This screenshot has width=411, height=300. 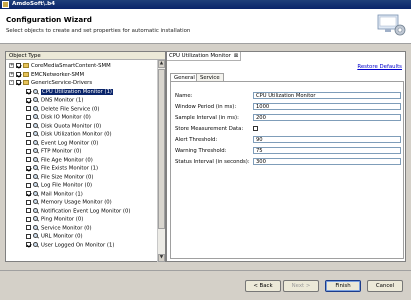 I want to click on field-alert-threshold-row: Alert Threshold:, so click(x=288, y=140).